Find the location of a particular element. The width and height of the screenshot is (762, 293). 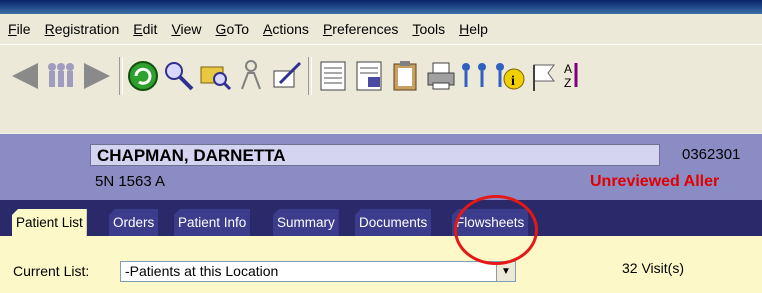

list-report-icon is located at coordinates (333, 76).